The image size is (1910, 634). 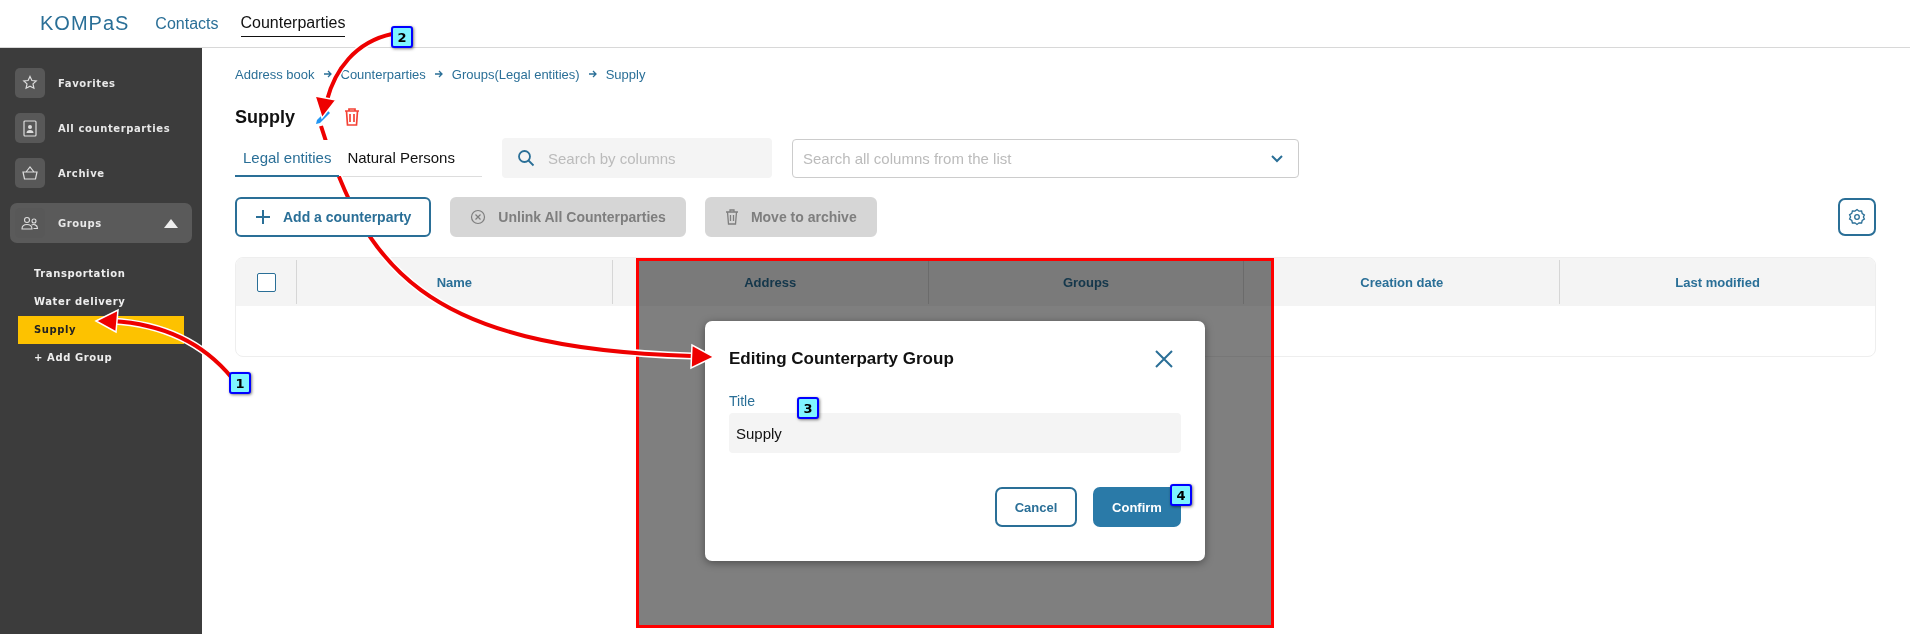 What do you see at coordinates (1717, 282) in the screenshot?
I see `column-header: Last modified` at bounding box center [1717, 282].